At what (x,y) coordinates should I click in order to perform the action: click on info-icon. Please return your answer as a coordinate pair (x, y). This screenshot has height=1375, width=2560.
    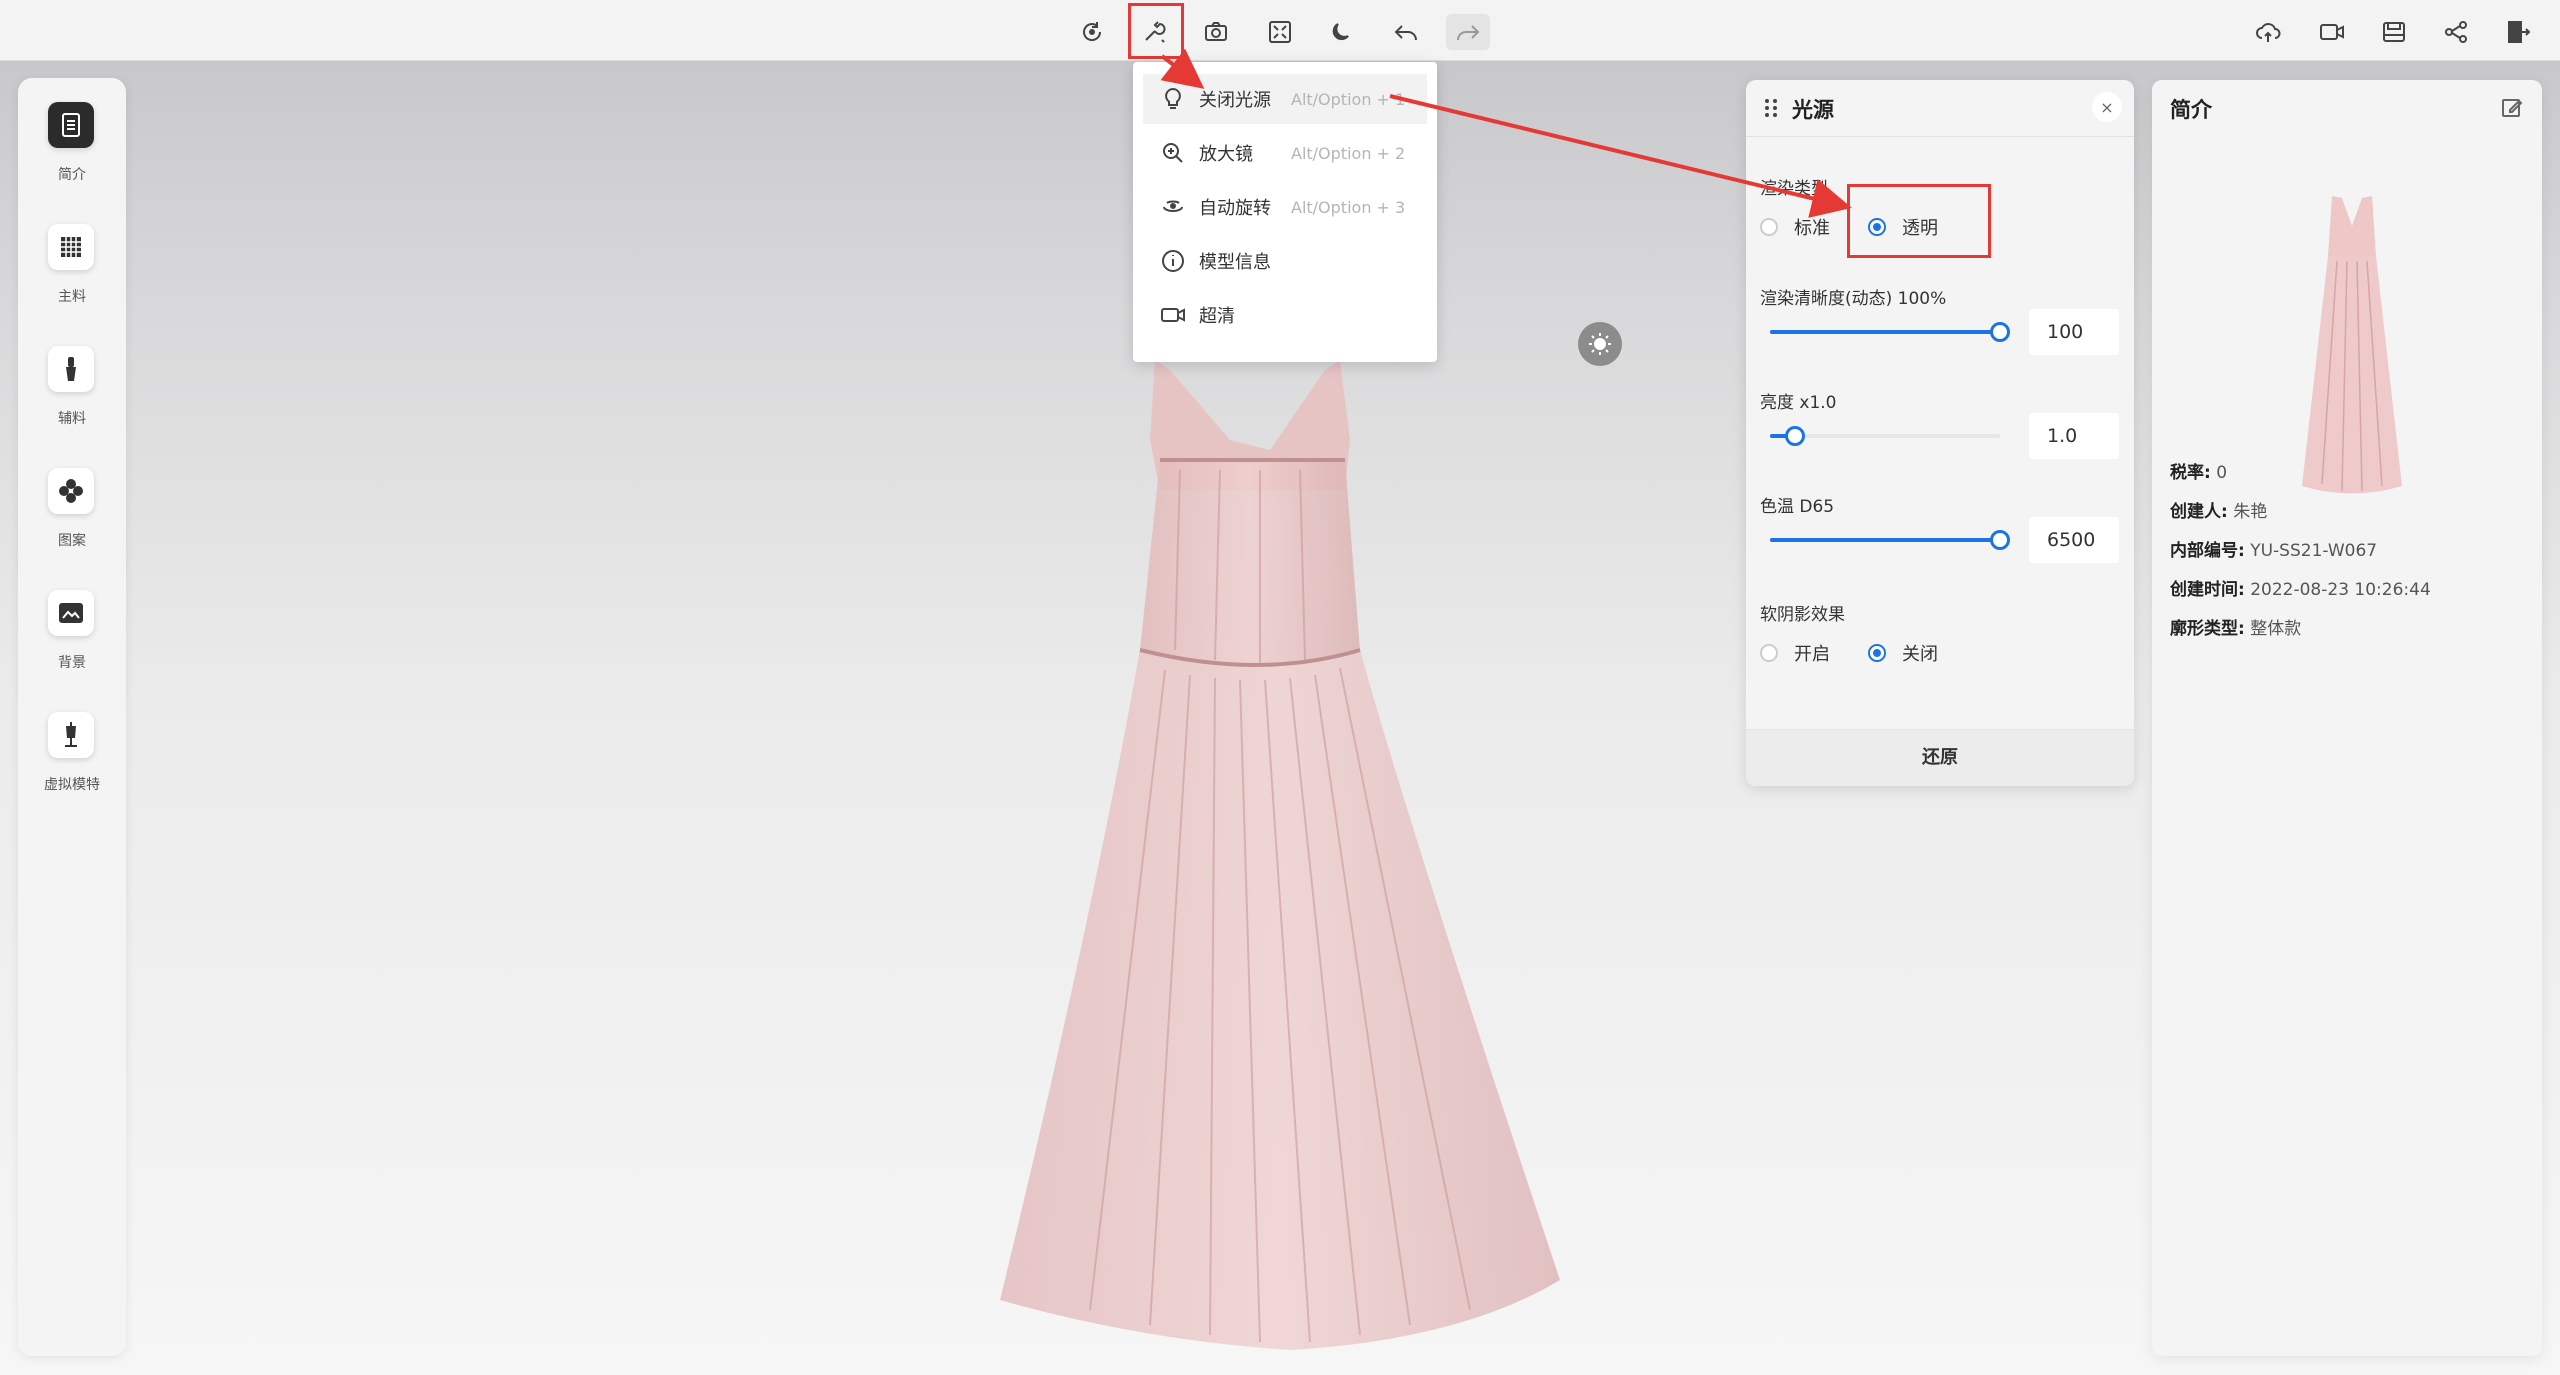
    Looking at the image, I should click on (1173, 261).